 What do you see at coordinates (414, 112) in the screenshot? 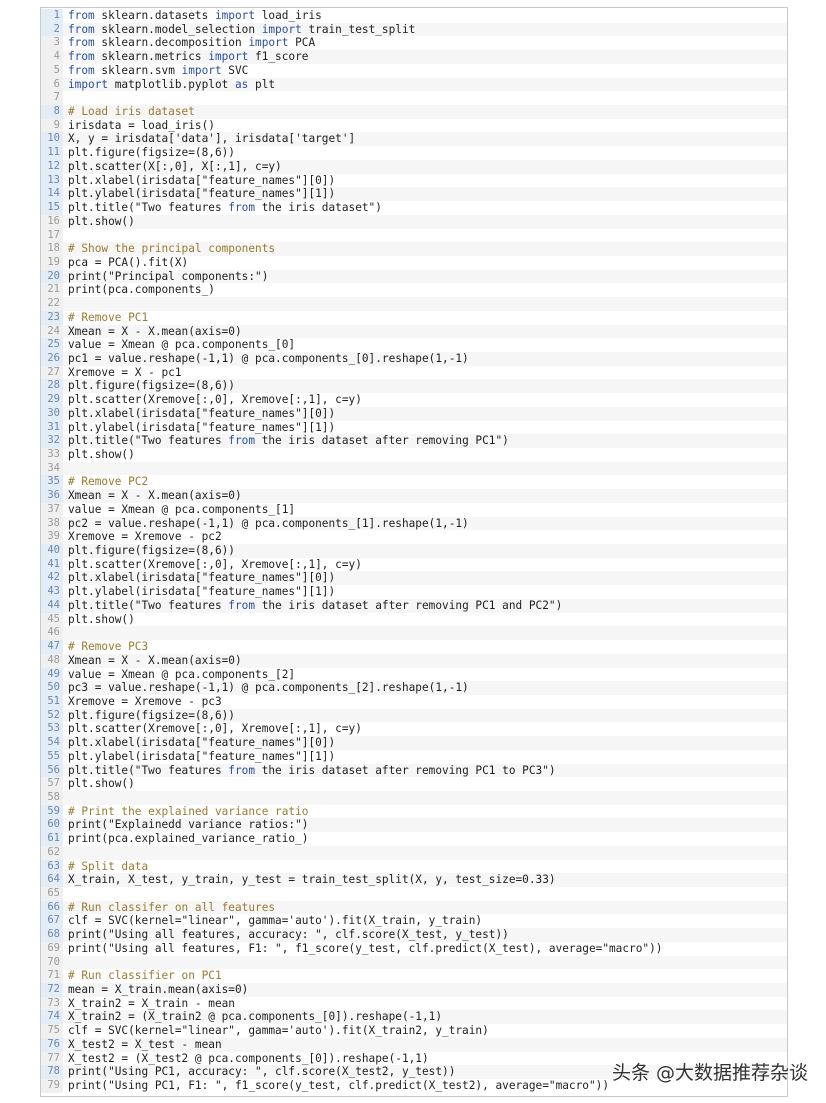
I see `code-line: 8 # Load iris dataset` at bounding box center [414, 112].